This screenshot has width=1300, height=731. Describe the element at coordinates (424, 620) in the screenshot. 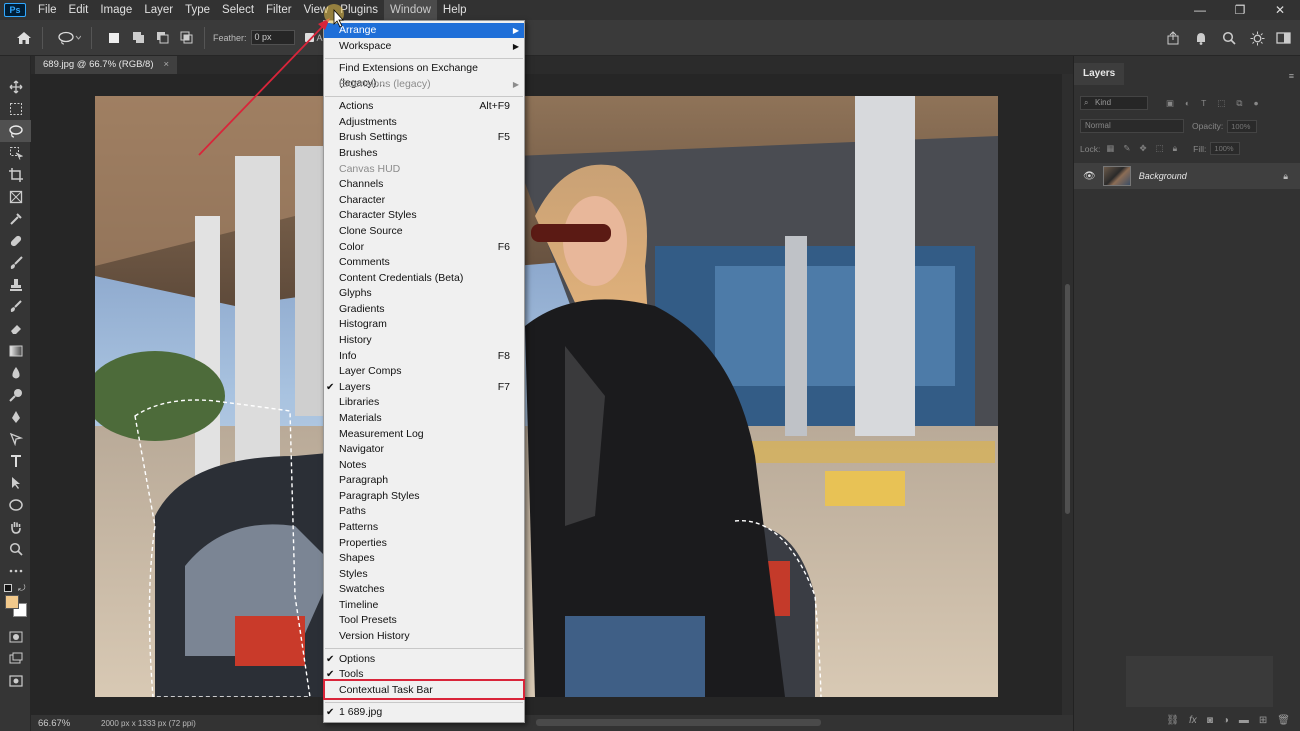

I see `window-menu-item-tool-presets: Tool Presets` at that location.